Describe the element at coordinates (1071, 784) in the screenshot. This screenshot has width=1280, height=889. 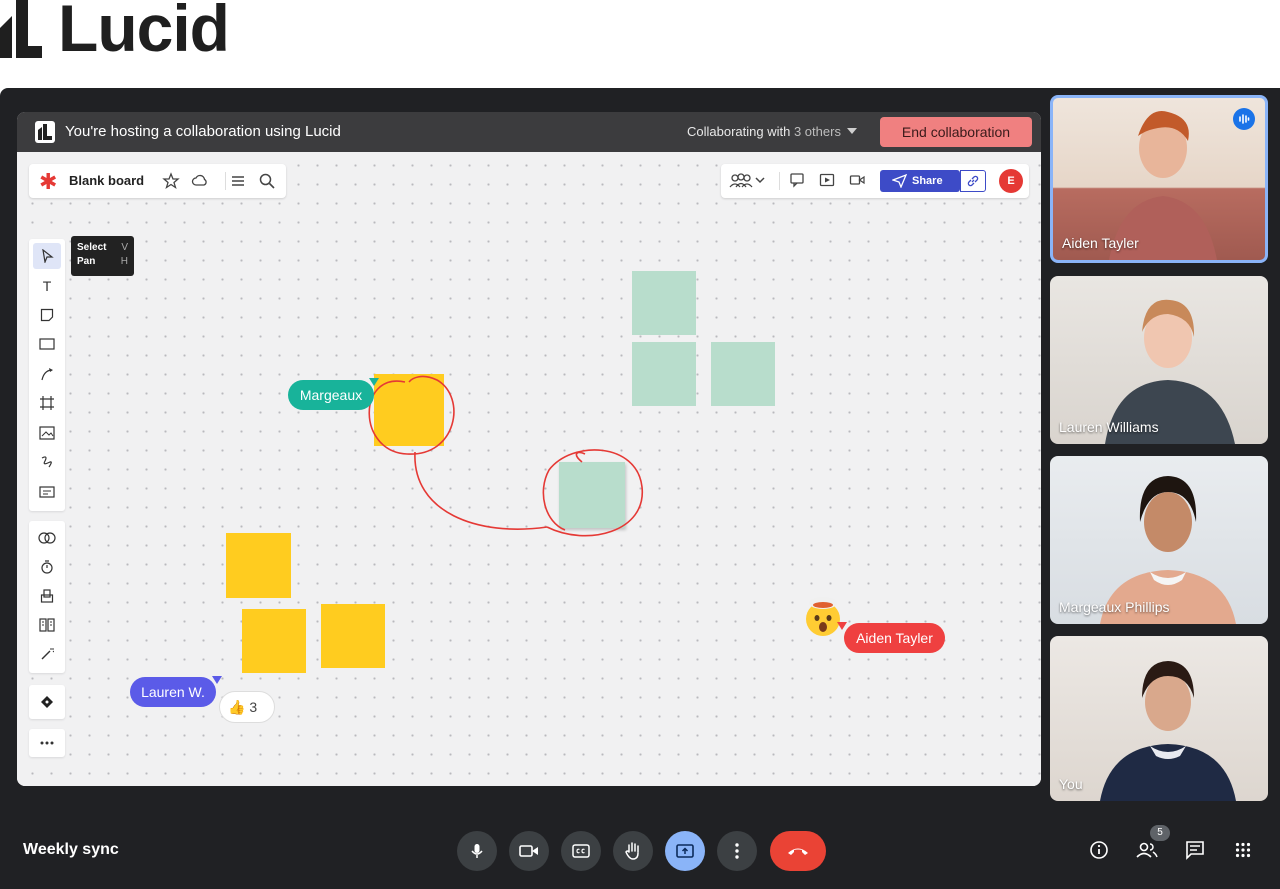
I see `participant-name: You` at that location.